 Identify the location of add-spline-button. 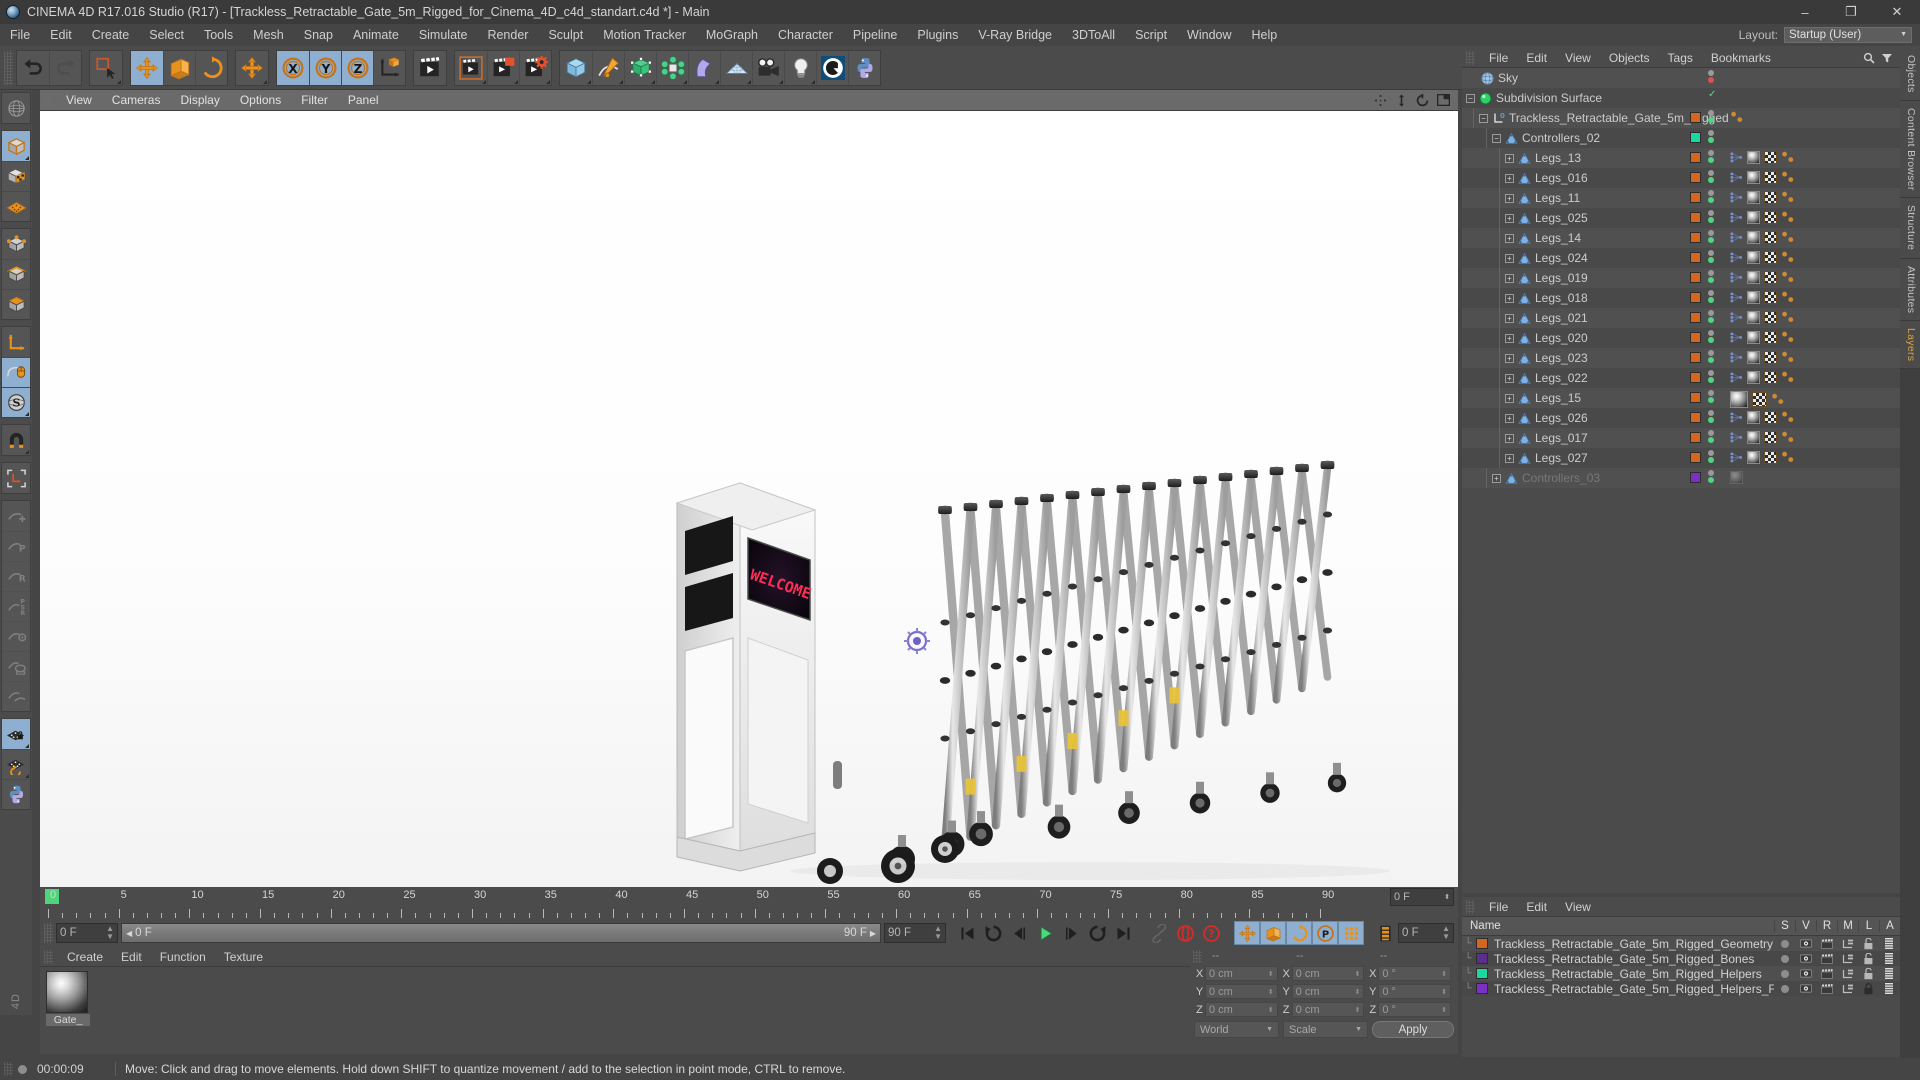
(608, 67).